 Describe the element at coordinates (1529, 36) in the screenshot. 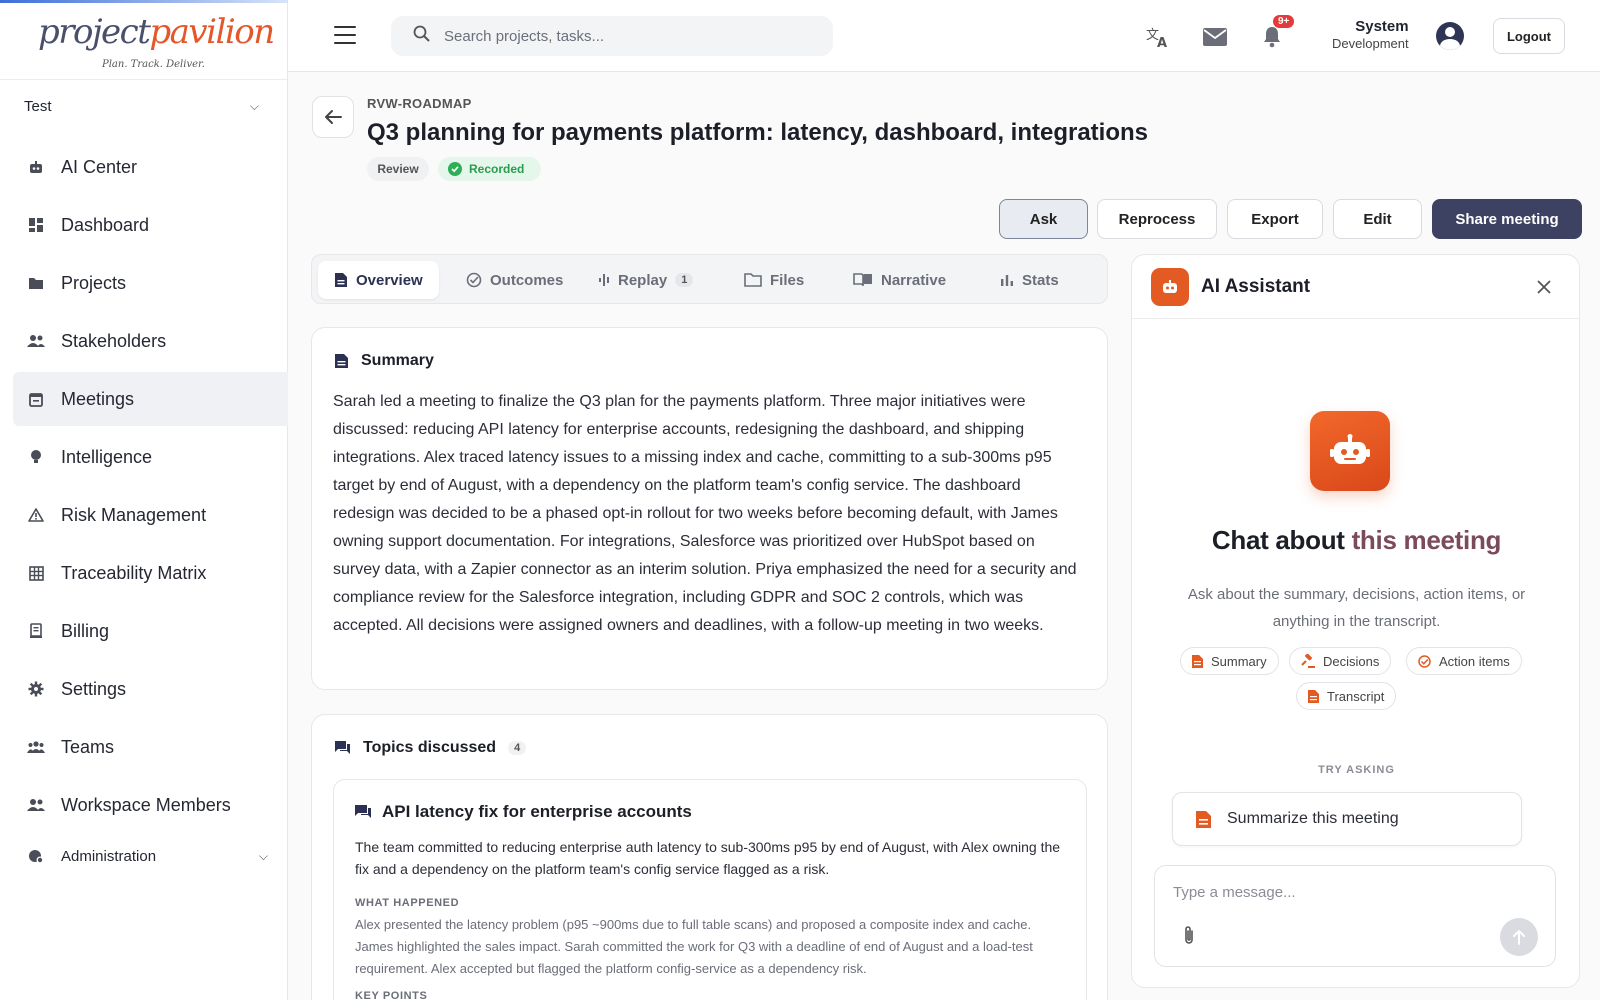

I see `logout-button: Logout` at that location.